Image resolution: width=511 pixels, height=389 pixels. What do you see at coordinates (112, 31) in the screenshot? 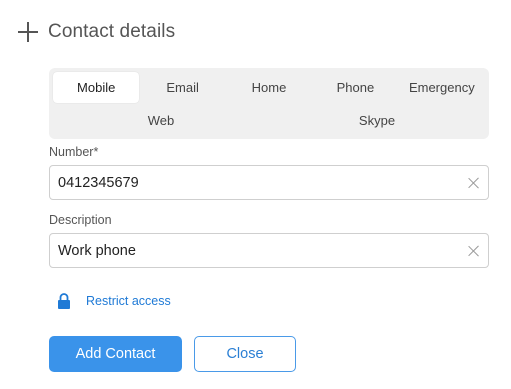
I see `section-title: Contact details` at bounding box center [112, 31].